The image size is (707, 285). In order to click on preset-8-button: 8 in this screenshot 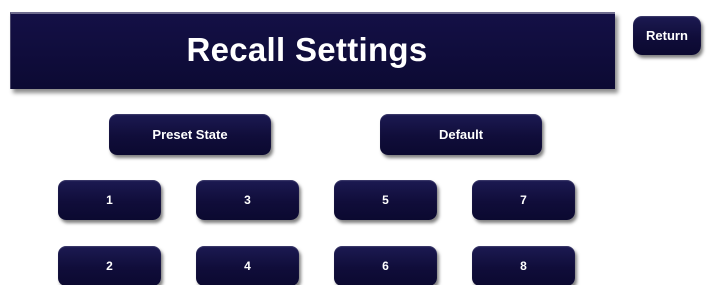, I will do `click(523, 265)`.